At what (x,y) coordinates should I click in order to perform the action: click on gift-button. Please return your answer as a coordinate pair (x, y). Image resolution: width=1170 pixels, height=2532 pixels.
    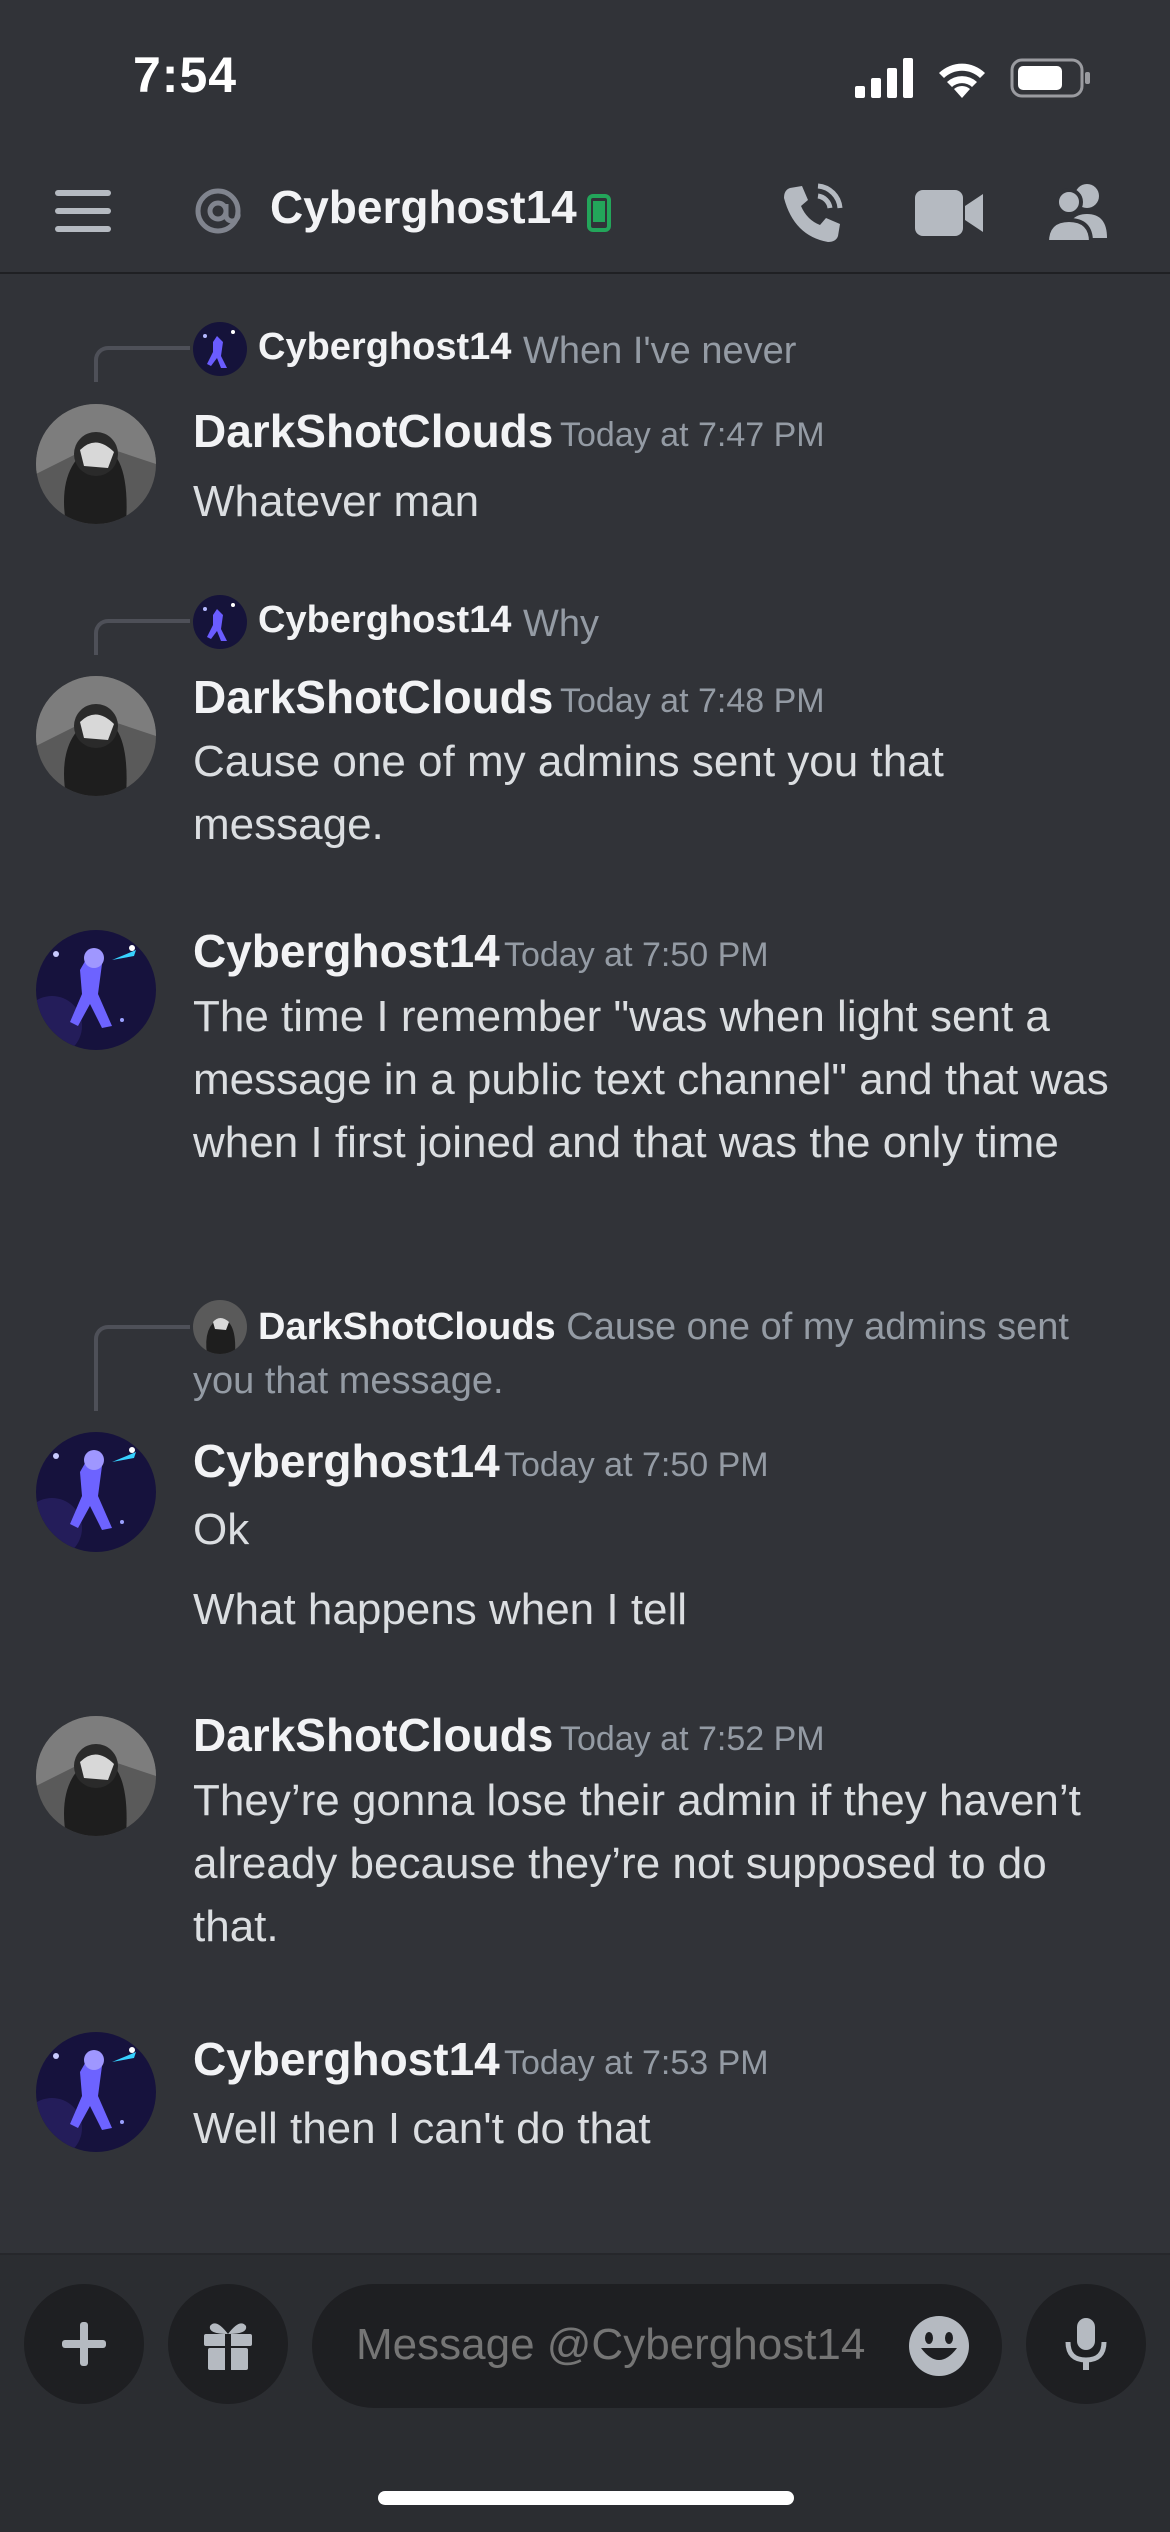
    Looking at the image, I should click on (228, 2344).